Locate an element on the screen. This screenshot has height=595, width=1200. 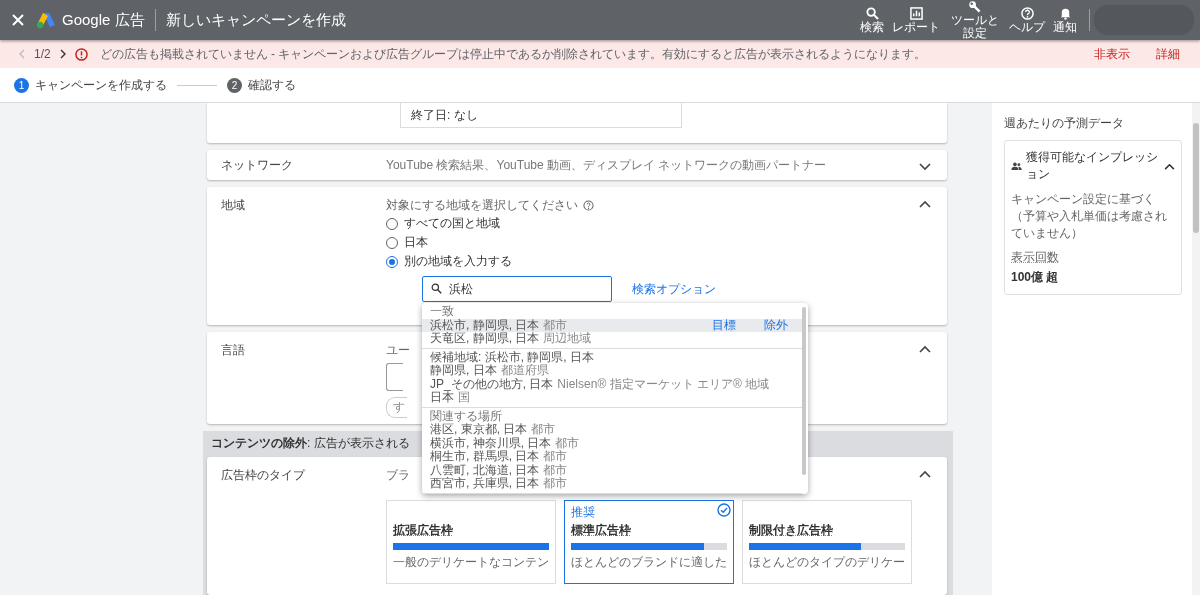
toolbar-help-button: ヘルプ is located at coordinates (1027, 20).